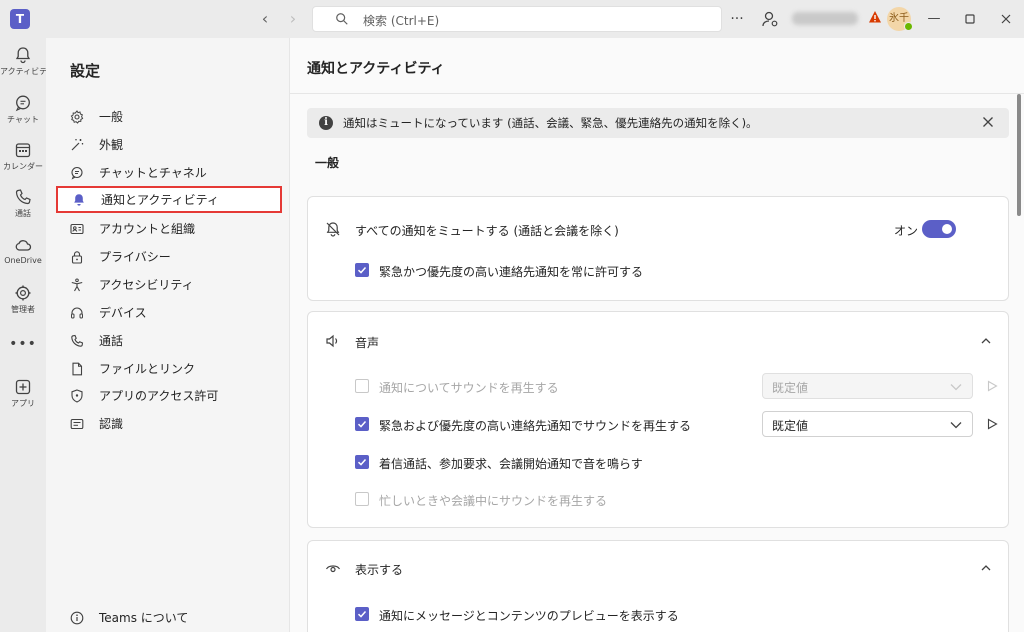 This screenshot has width=1024, height=632. What do you see at coordinates (333, 569) in the screenshot?
I see `eye-icon` at bounding box center [333, 569].